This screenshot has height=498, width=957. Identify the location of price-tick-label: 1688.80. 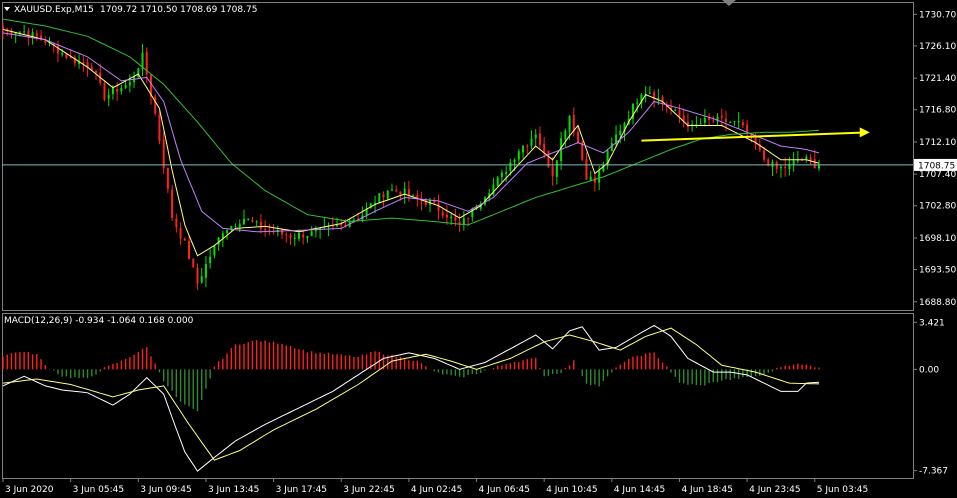
(937, 303).